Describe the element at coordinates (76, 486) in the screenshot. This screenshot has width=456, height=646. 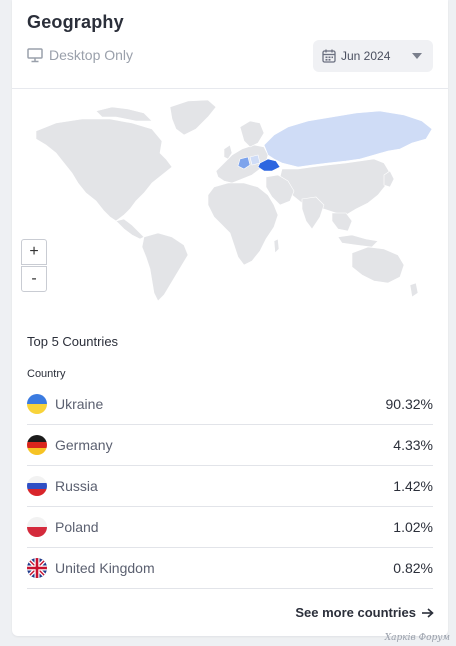
I see `country-name: Russia` at that location.